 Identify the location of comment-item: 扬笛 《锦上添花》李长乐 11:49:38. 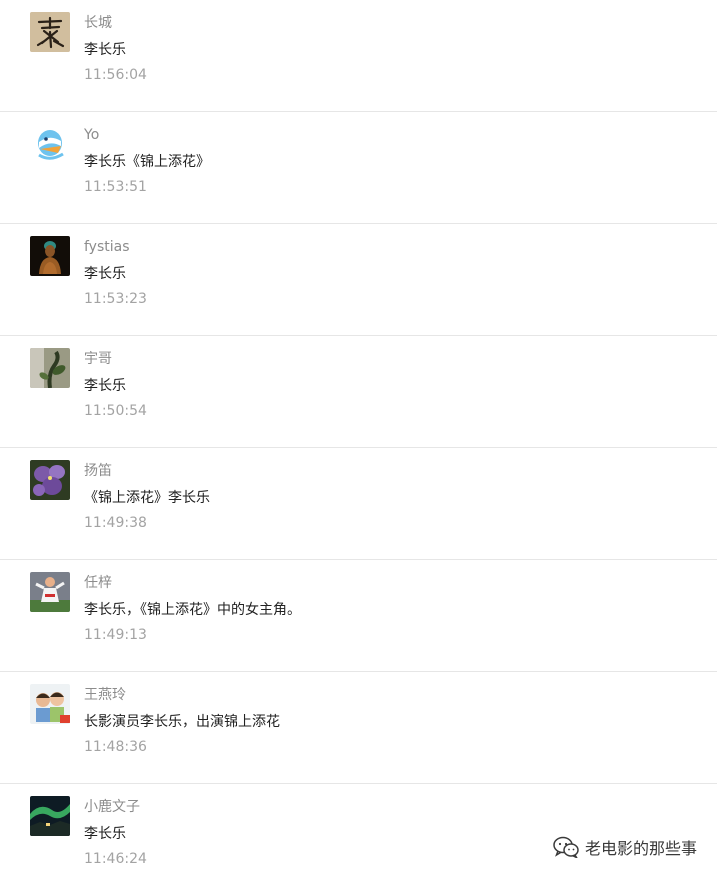
(358, 504).